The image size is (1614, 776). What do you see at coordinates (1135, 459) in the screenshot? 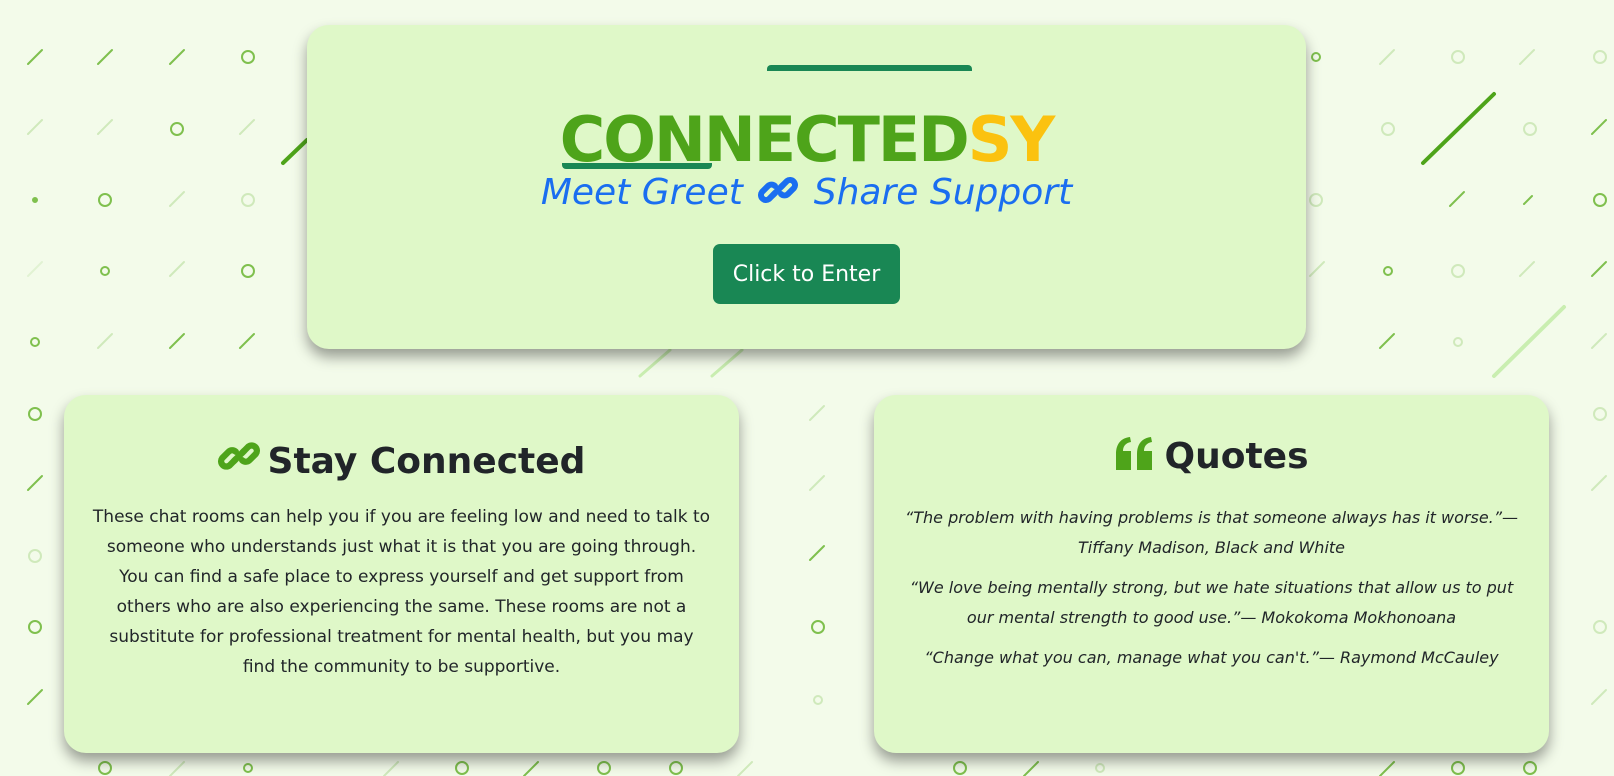
I see `quote-left-icon` at bounding box center [1135, 459].